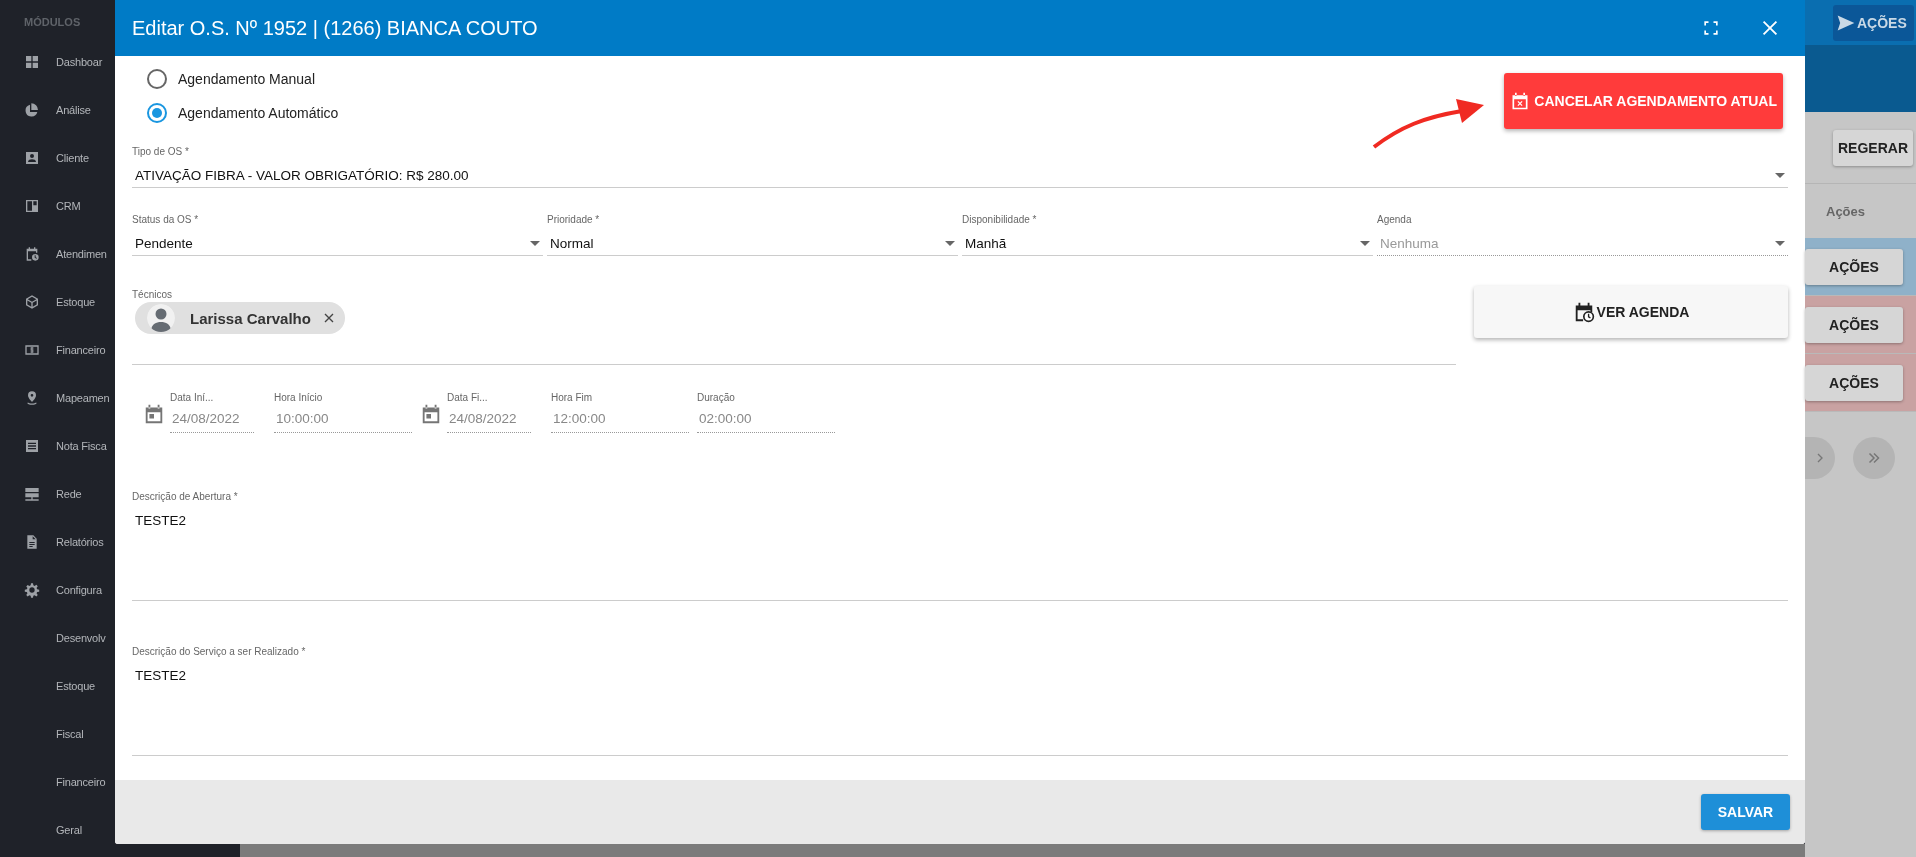  What do you see at coordinates (57, 158) in the screenshot?
I see `sidebar-item: Cliente` at bounding box center [57, 158].